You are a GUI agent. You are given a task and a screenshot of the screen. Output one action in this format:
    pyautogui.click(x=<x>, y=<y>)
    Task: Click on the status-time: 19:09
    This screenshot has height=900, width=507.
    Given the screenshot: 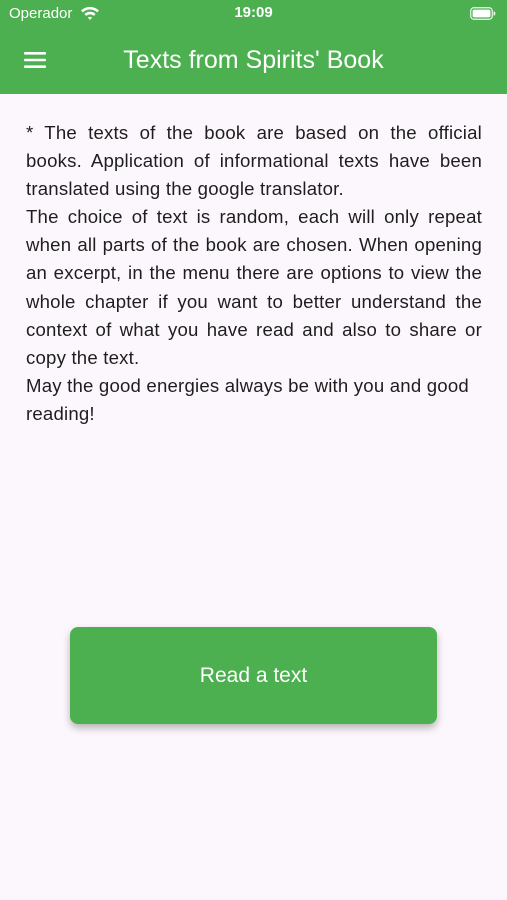 What is the action you would take?
    pyautogui.click(x=253, y=12)
    